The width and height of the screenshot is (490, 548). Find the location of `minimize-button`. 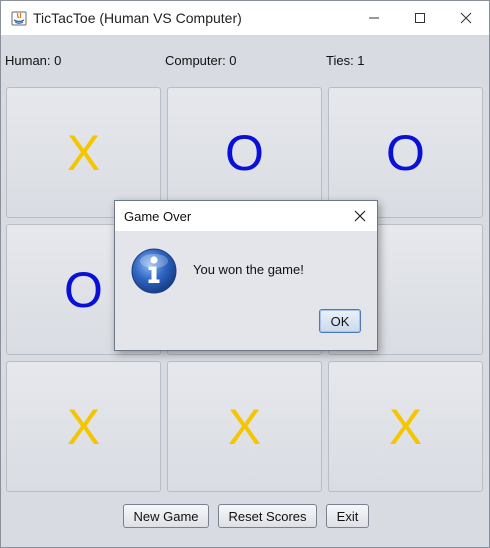

minimize-button is located at coordinates (374, 18).